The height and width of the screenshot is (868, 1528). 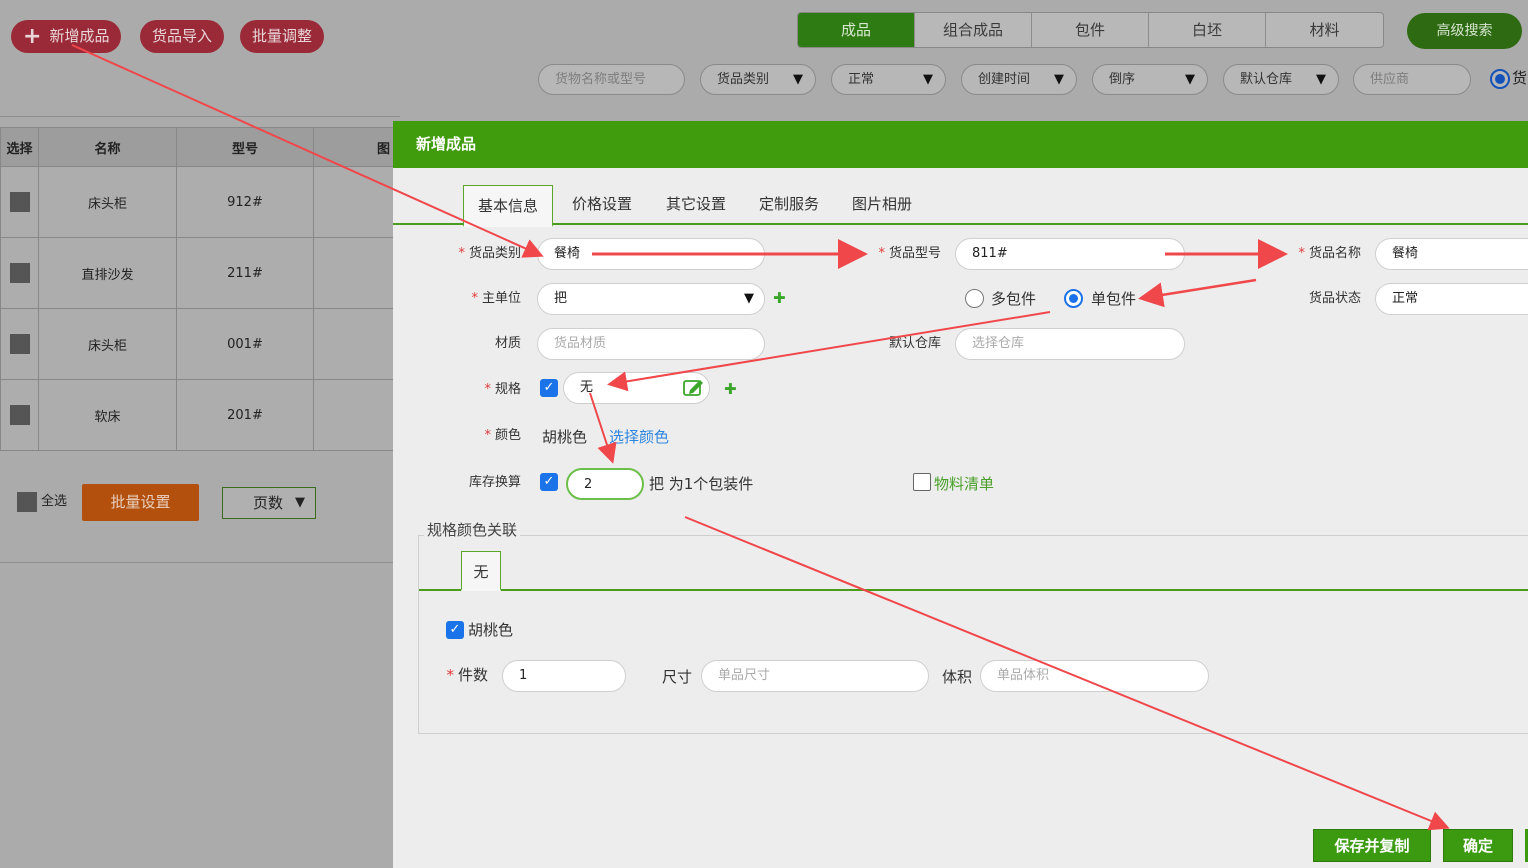 What do you see at coordinates (651, 254) in the screenshot?
I see `category-field: 餐椅` at bounding box center [651, 254].